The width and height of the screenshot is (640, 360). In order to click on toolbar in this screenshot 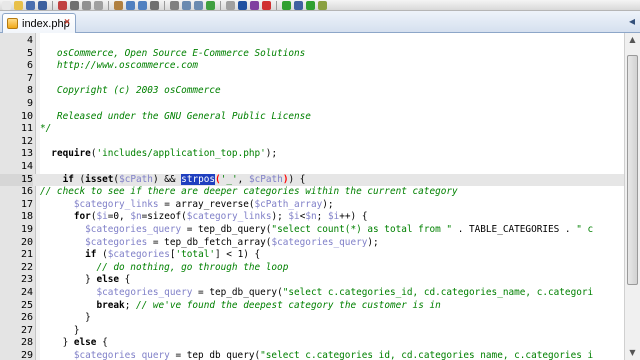, I will do `click(320, 5)`.